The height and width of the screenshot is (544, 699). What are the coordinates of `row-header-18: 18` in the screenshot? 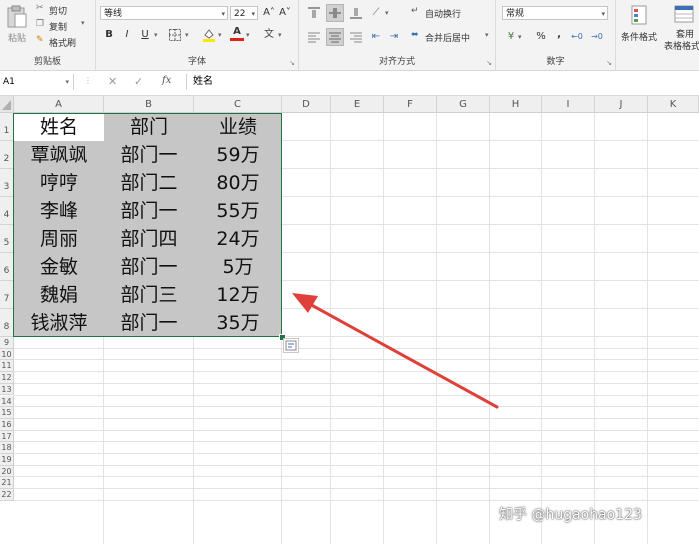 It's located at (7, 448).